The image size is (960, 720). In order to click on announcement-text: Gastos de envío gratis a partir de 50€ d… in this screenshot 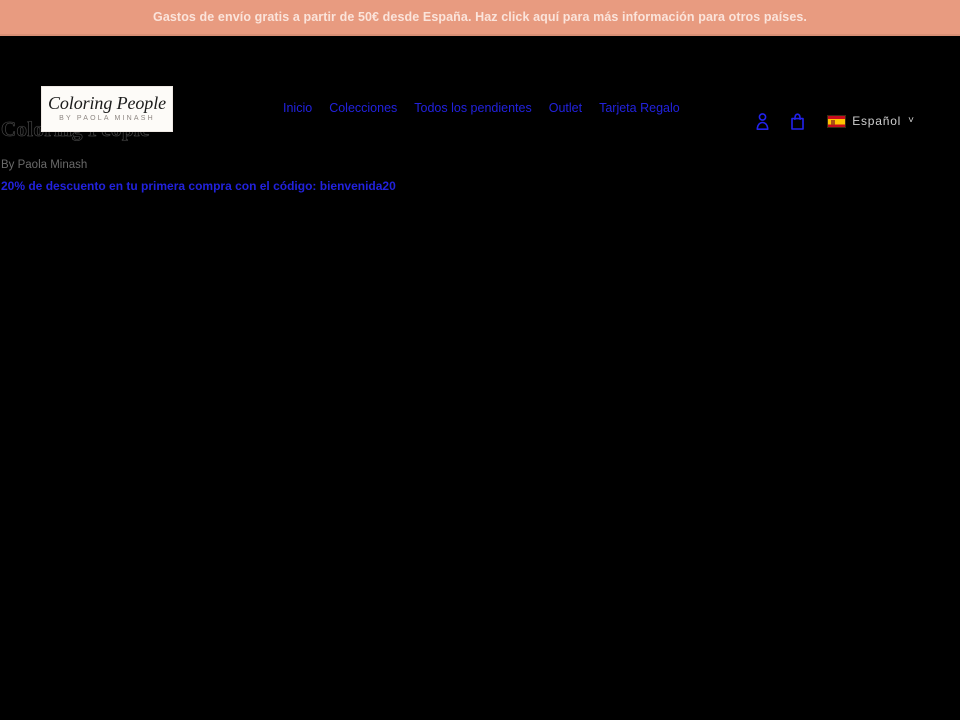, I will do `click(480, 17)`.